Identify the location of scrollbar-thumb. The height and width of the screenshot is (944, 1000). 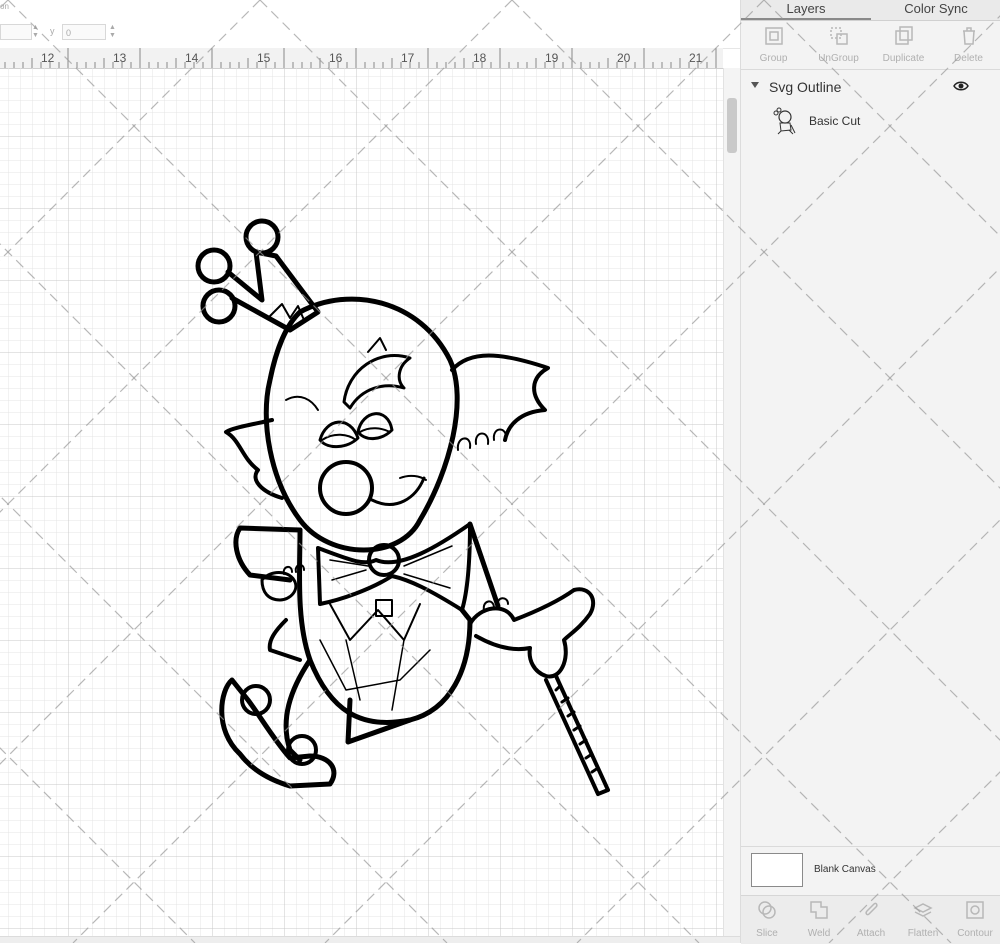
(732, 125).